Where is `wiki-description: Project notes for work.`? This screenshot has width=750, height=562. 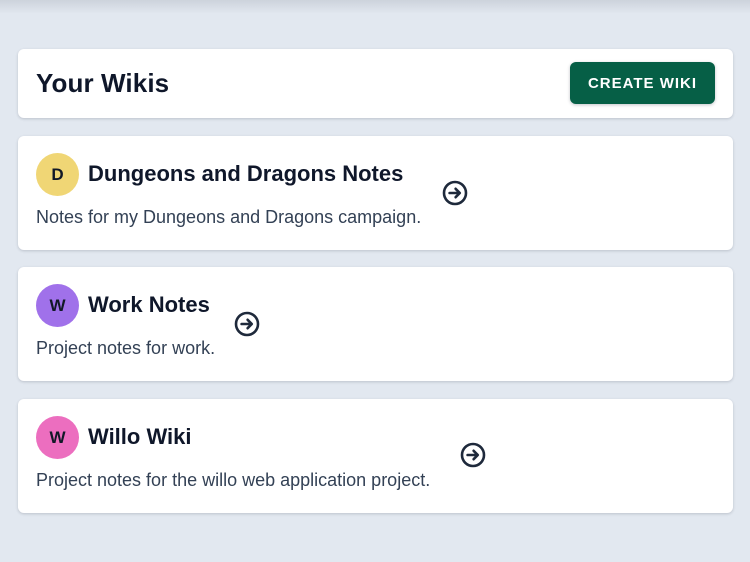 wiki-description: Project notes for work. is located at coordinates (126, 348).